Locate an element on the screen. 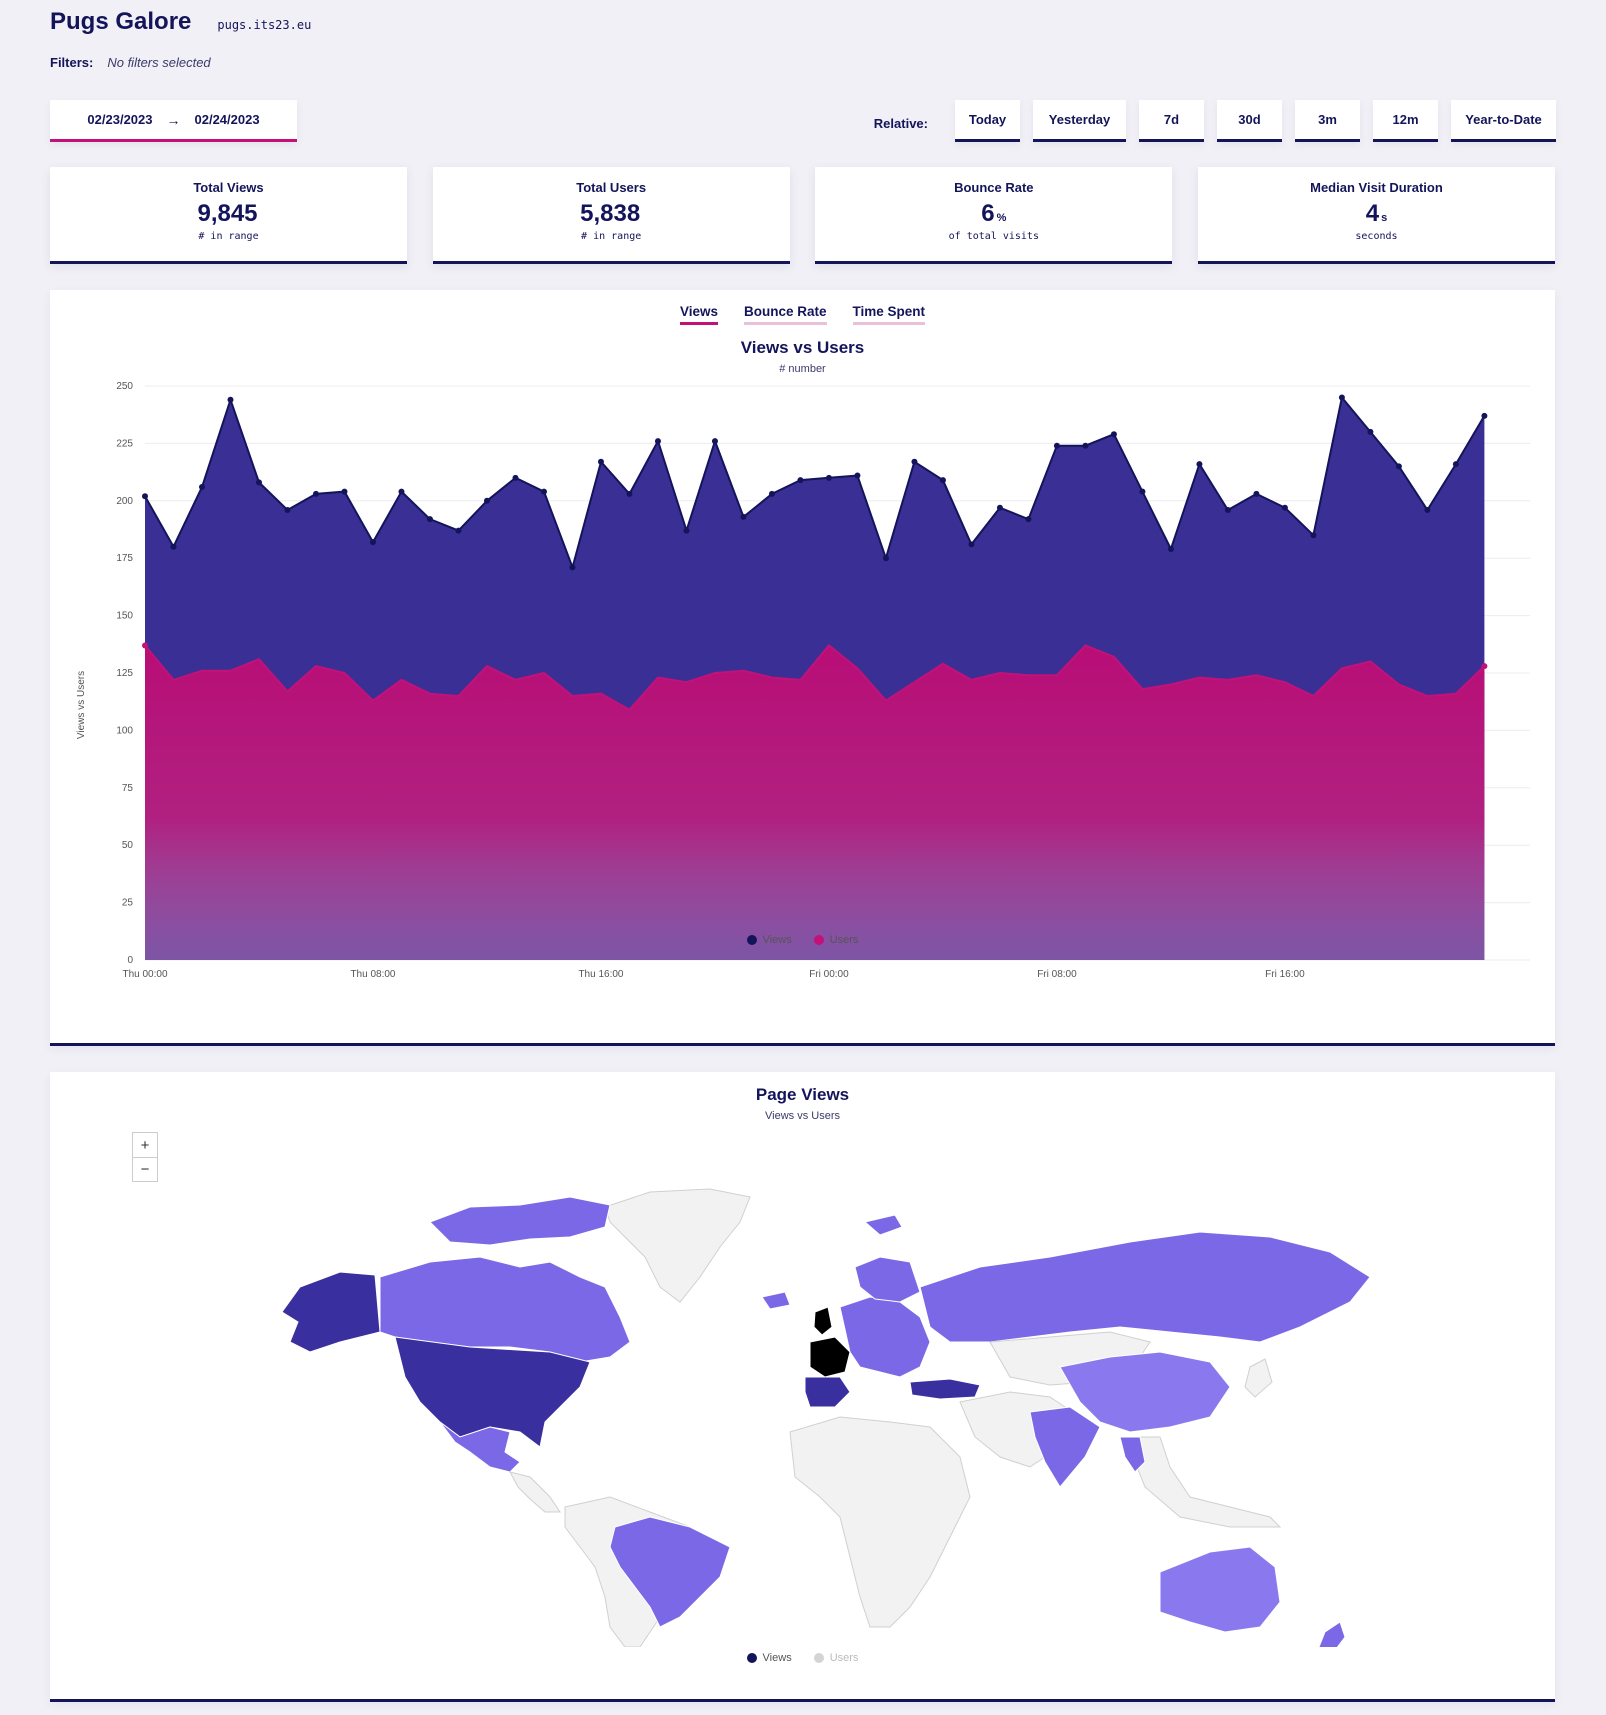 The width and height of the screenshot is (1606, 1715). country-usa-alaska is located at coordinates (331, 1312).